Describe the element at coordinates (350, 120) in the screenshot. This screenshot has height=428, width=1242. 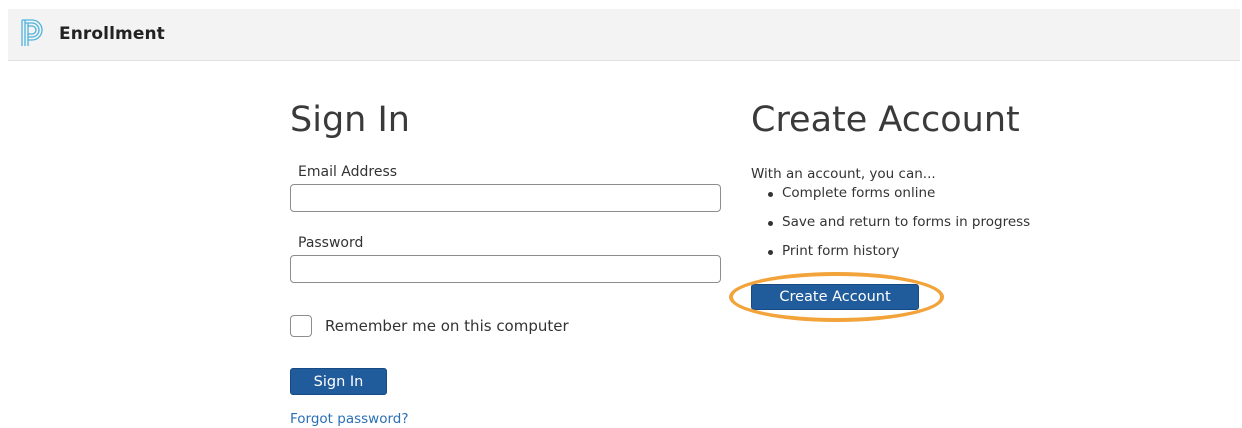
I see `sign-in-heading: Sign In` at that location.